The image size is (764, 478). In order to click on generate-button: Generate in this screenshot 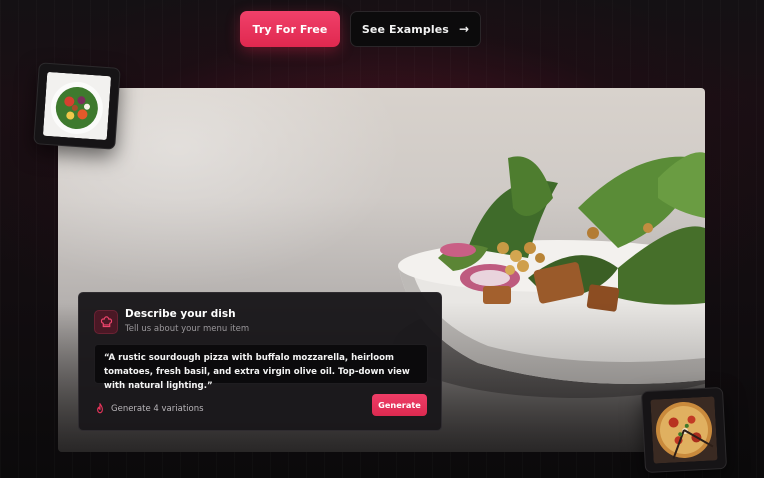, I will do `click(399, 405)`.